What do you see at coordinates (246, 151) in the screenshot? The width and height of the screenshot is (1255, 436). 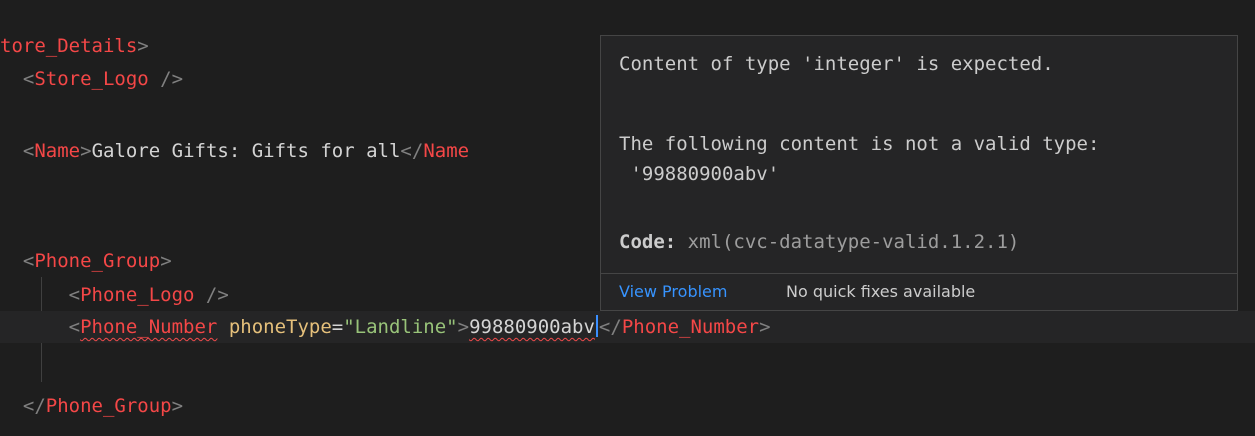 I see `element-text: Galore Gifts: Gifts for all` at bounding box center [246, 151].